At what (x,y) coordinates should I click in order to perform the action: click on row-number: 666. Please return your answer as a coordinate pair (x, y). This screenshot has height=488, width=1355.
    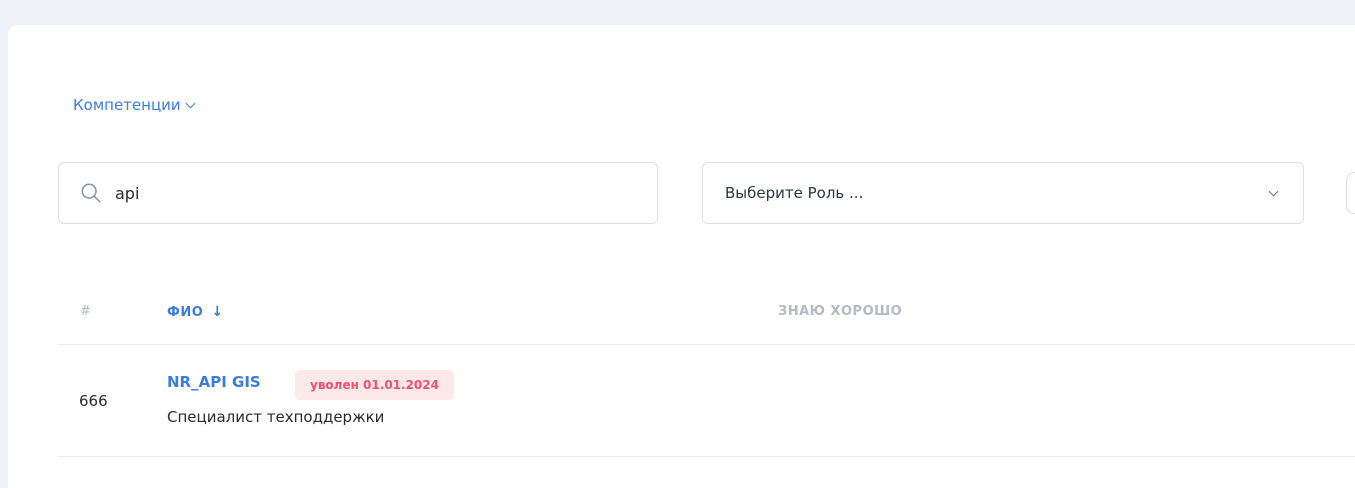
    Looking at the image, I should click on (93, 401).